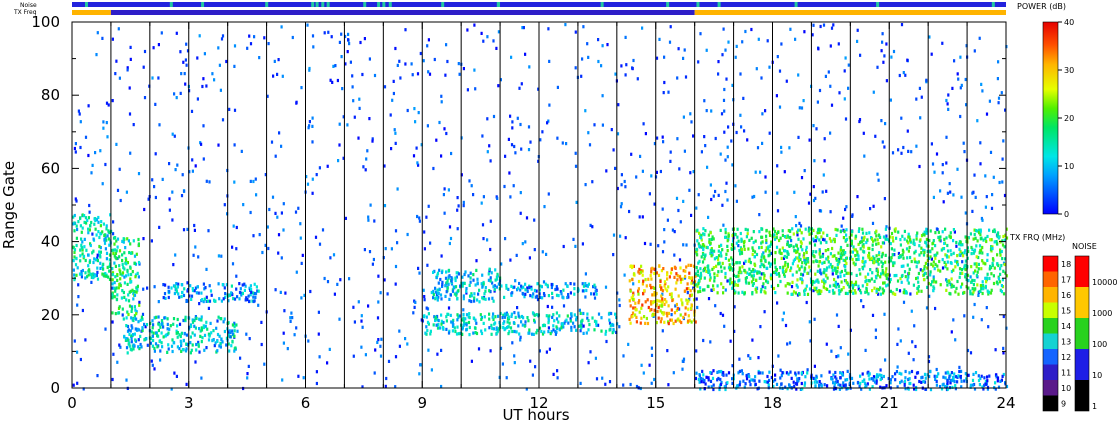 This screenshot has width=1118, height=435. Describe the element at coordinates (1050, 279) in the screenshot. I see `txfreq-swatch` at that location.